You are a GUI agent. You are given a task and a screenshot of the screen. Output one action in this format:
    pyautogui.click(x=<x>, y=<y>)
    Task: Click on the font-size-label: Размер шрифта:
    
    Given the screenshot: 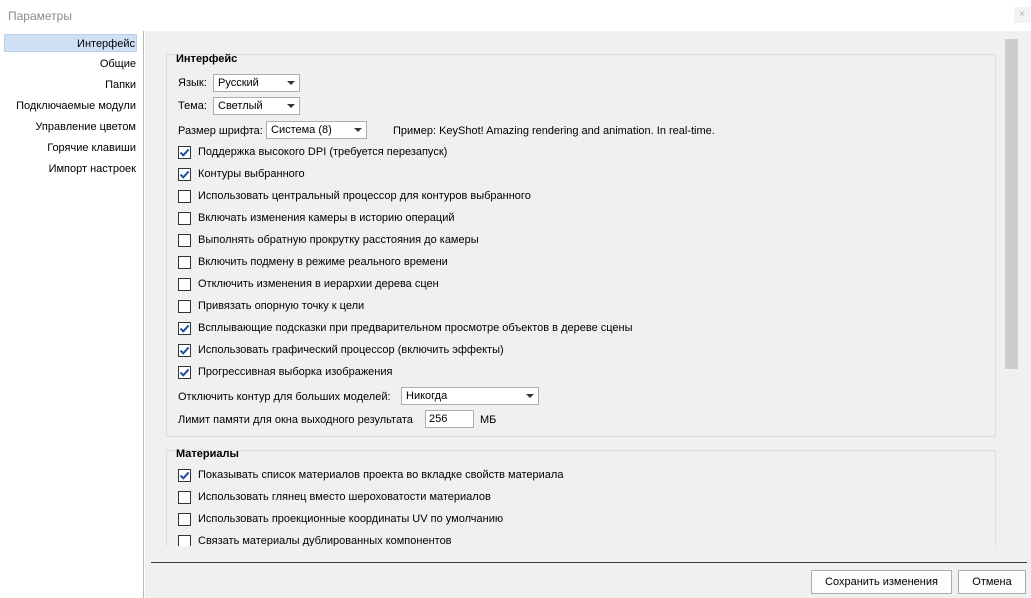 What is the action you would take?
    pyautogui.click(x=220, y=131)
    